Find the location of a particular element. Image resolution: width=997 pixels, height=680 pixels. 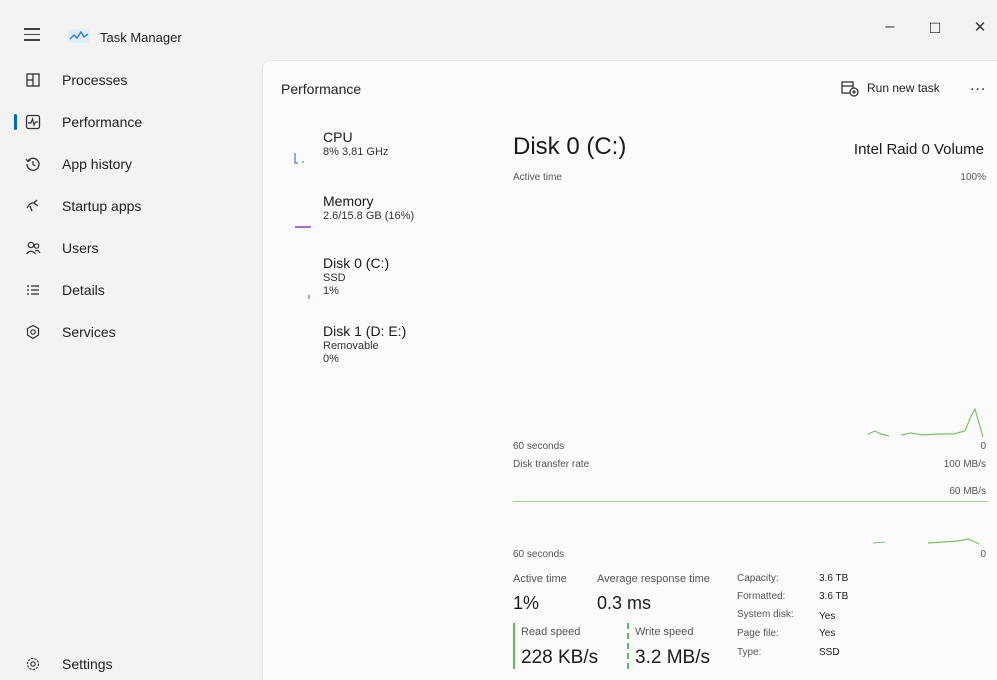

avg-response-stat-label: Average response time is located at coordinates (653, 579).